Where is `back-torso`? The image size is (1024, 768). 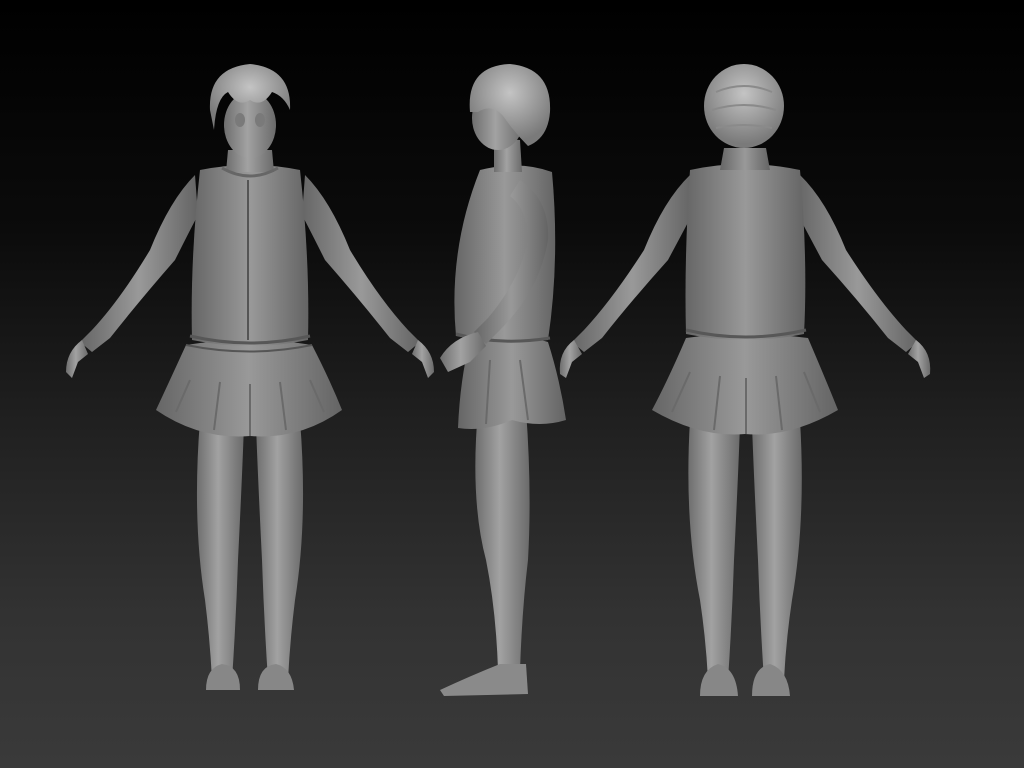
back-torso is located at coordinates (745, 252).